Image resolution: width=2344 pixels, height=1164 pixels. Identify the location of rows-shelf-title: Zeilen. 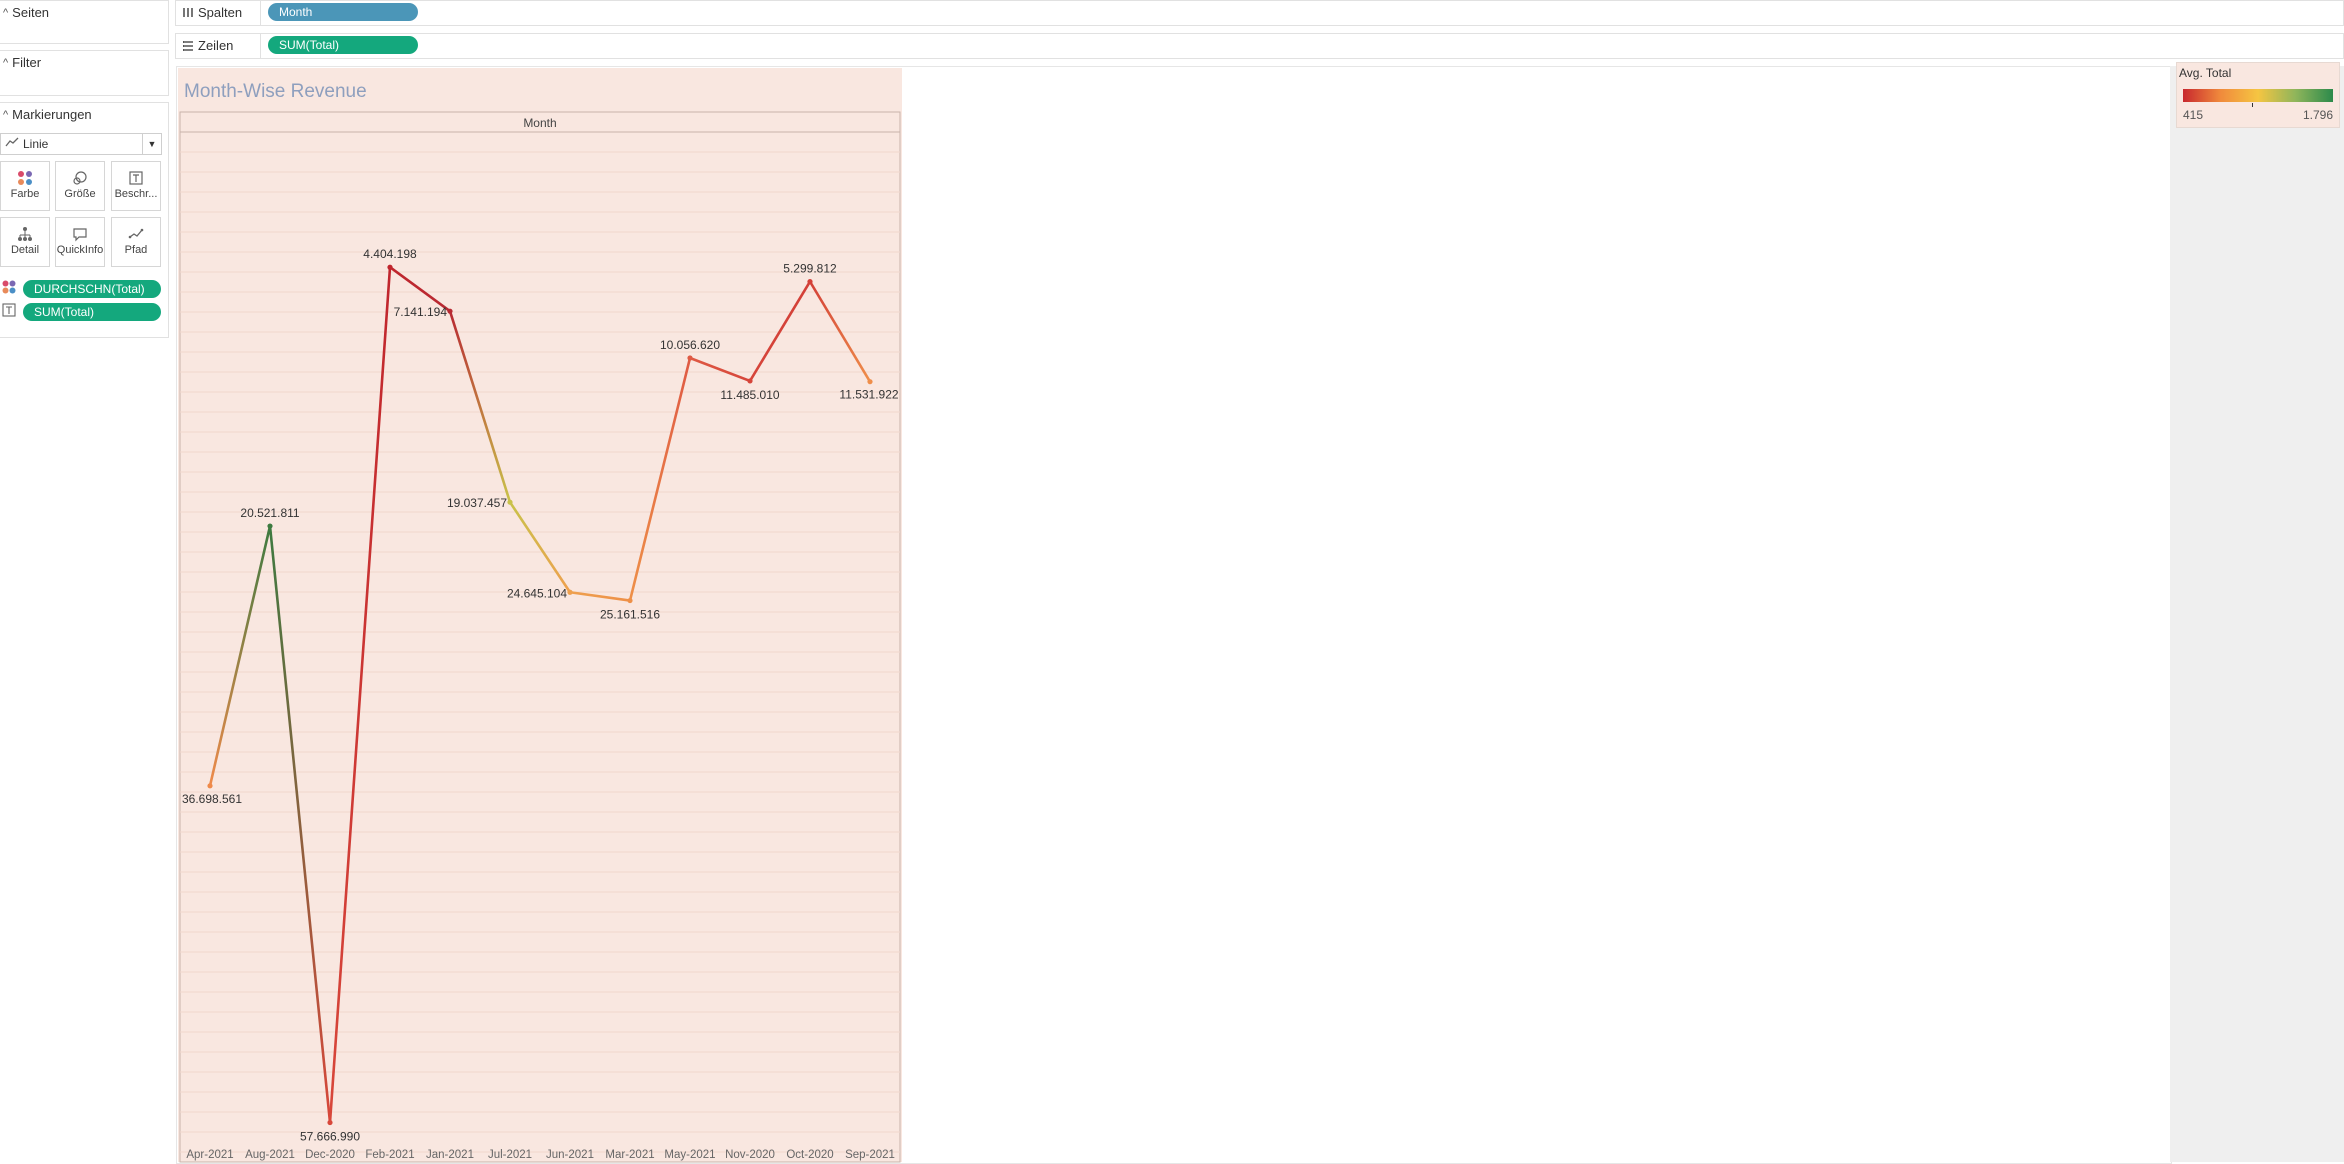
(207, 45).